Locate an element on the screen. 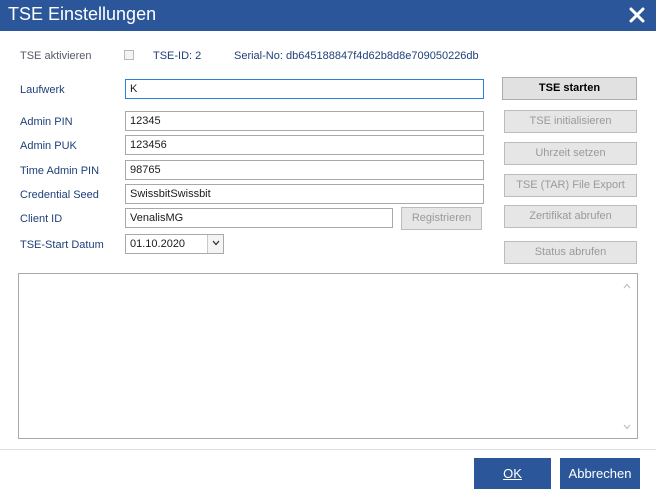  ok-button: OK is located at coordinates (512, 473).